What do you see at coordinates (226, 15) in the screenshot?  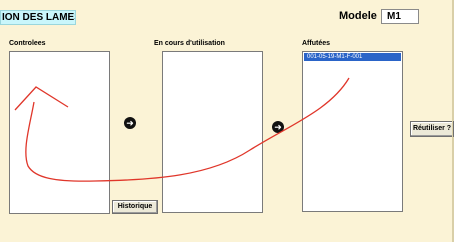 I see `header-bar: ION DES LAMES Modele M1` at bounding box center [226, 15].